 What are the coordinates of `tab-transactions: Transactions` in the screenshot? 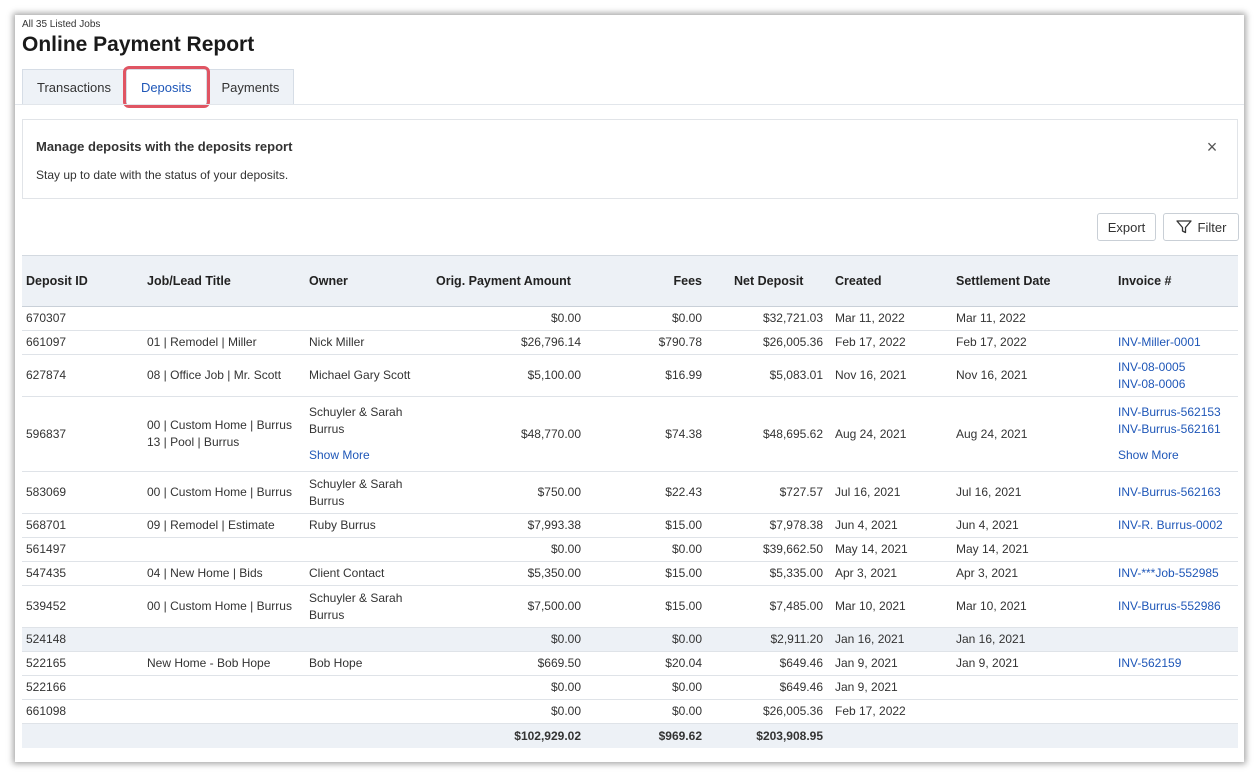 It's located at (74, 86).